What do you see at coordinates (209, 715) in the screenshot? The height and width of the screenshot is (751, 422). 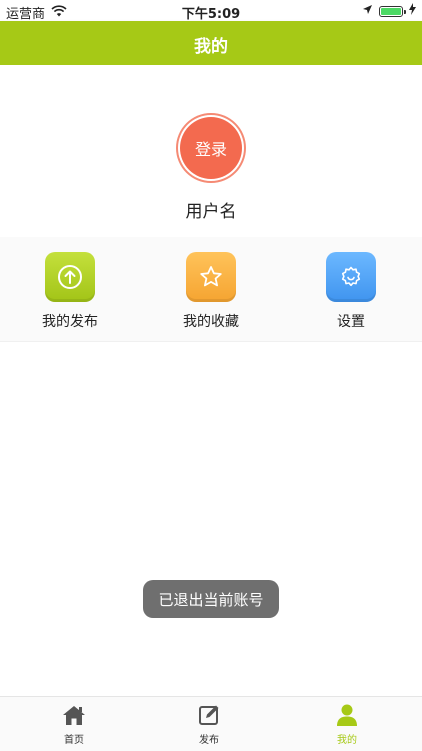 I see `edit-icon` at bounding box center [209, 715].